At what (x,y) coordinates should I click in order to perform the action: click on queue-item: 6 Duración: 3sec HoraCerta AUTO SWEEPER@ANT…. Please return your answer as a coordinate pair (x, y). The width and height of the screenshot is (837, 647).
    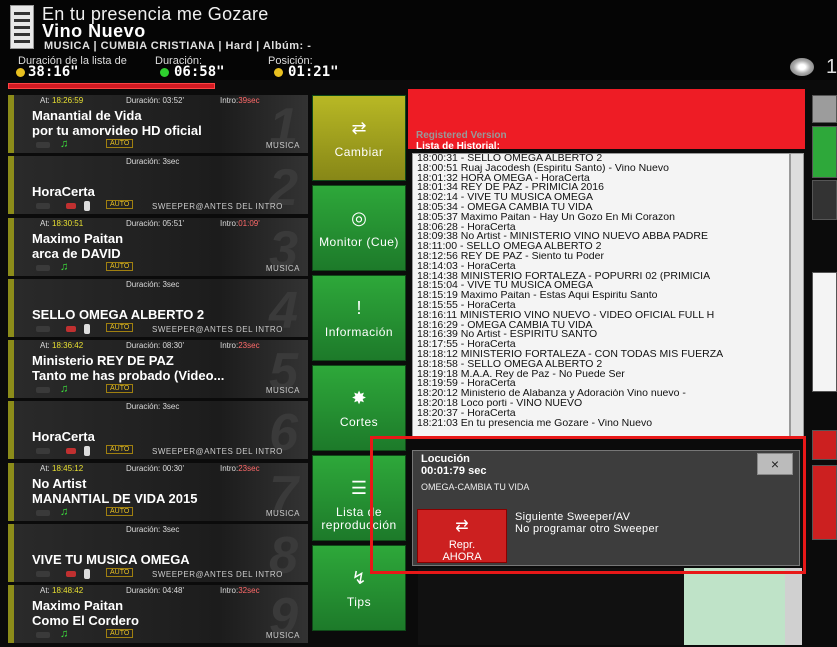
    Looking at the image, I should click on (158, 431).